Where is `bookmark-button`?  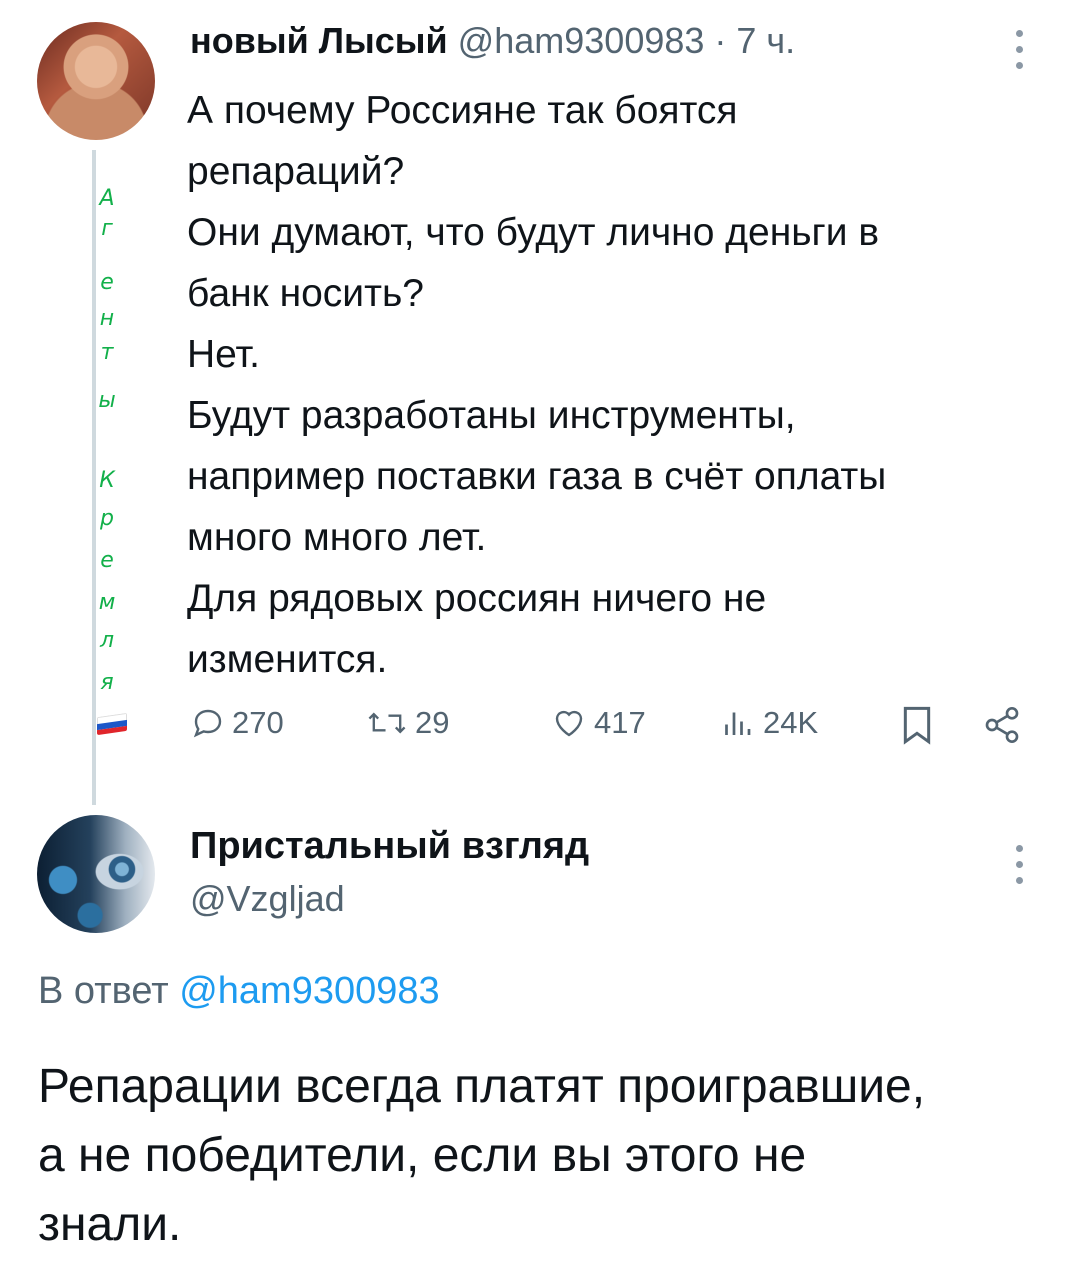
bookmark-button is located at coordinates (917, 727).